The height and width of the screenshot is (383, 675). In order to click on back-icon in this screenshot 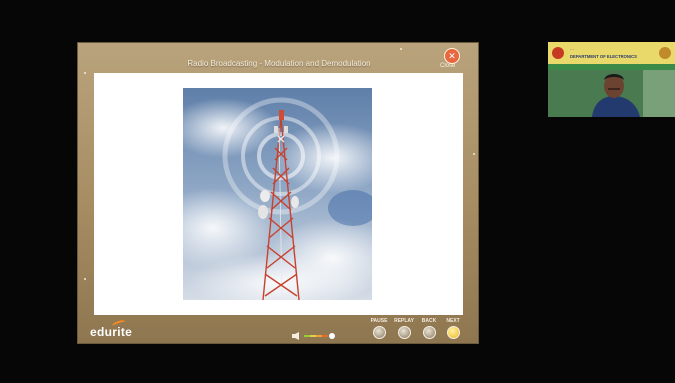, I will do `click(429, 332)`.